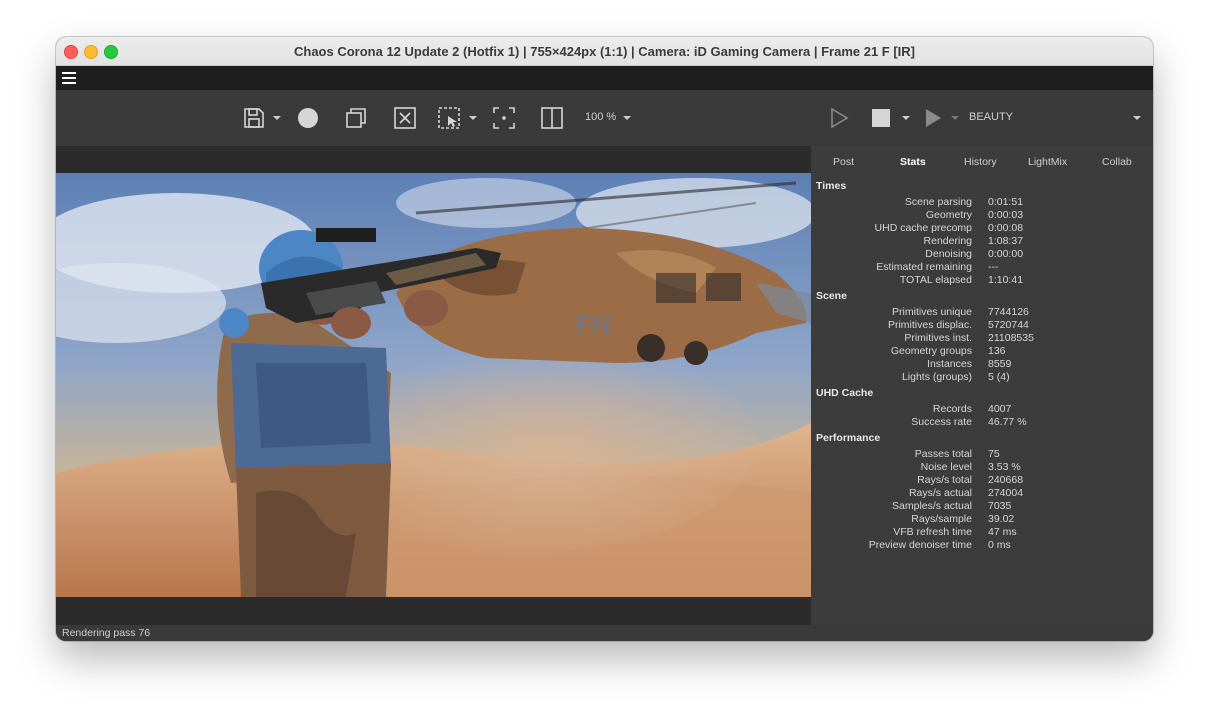 The height and width of the screenshot is (716, 1209). What do you see at coordinates (604, 633) in the screenshot?
I see `status-bar: Rendering pass 76` at bounding box center [604, 633].